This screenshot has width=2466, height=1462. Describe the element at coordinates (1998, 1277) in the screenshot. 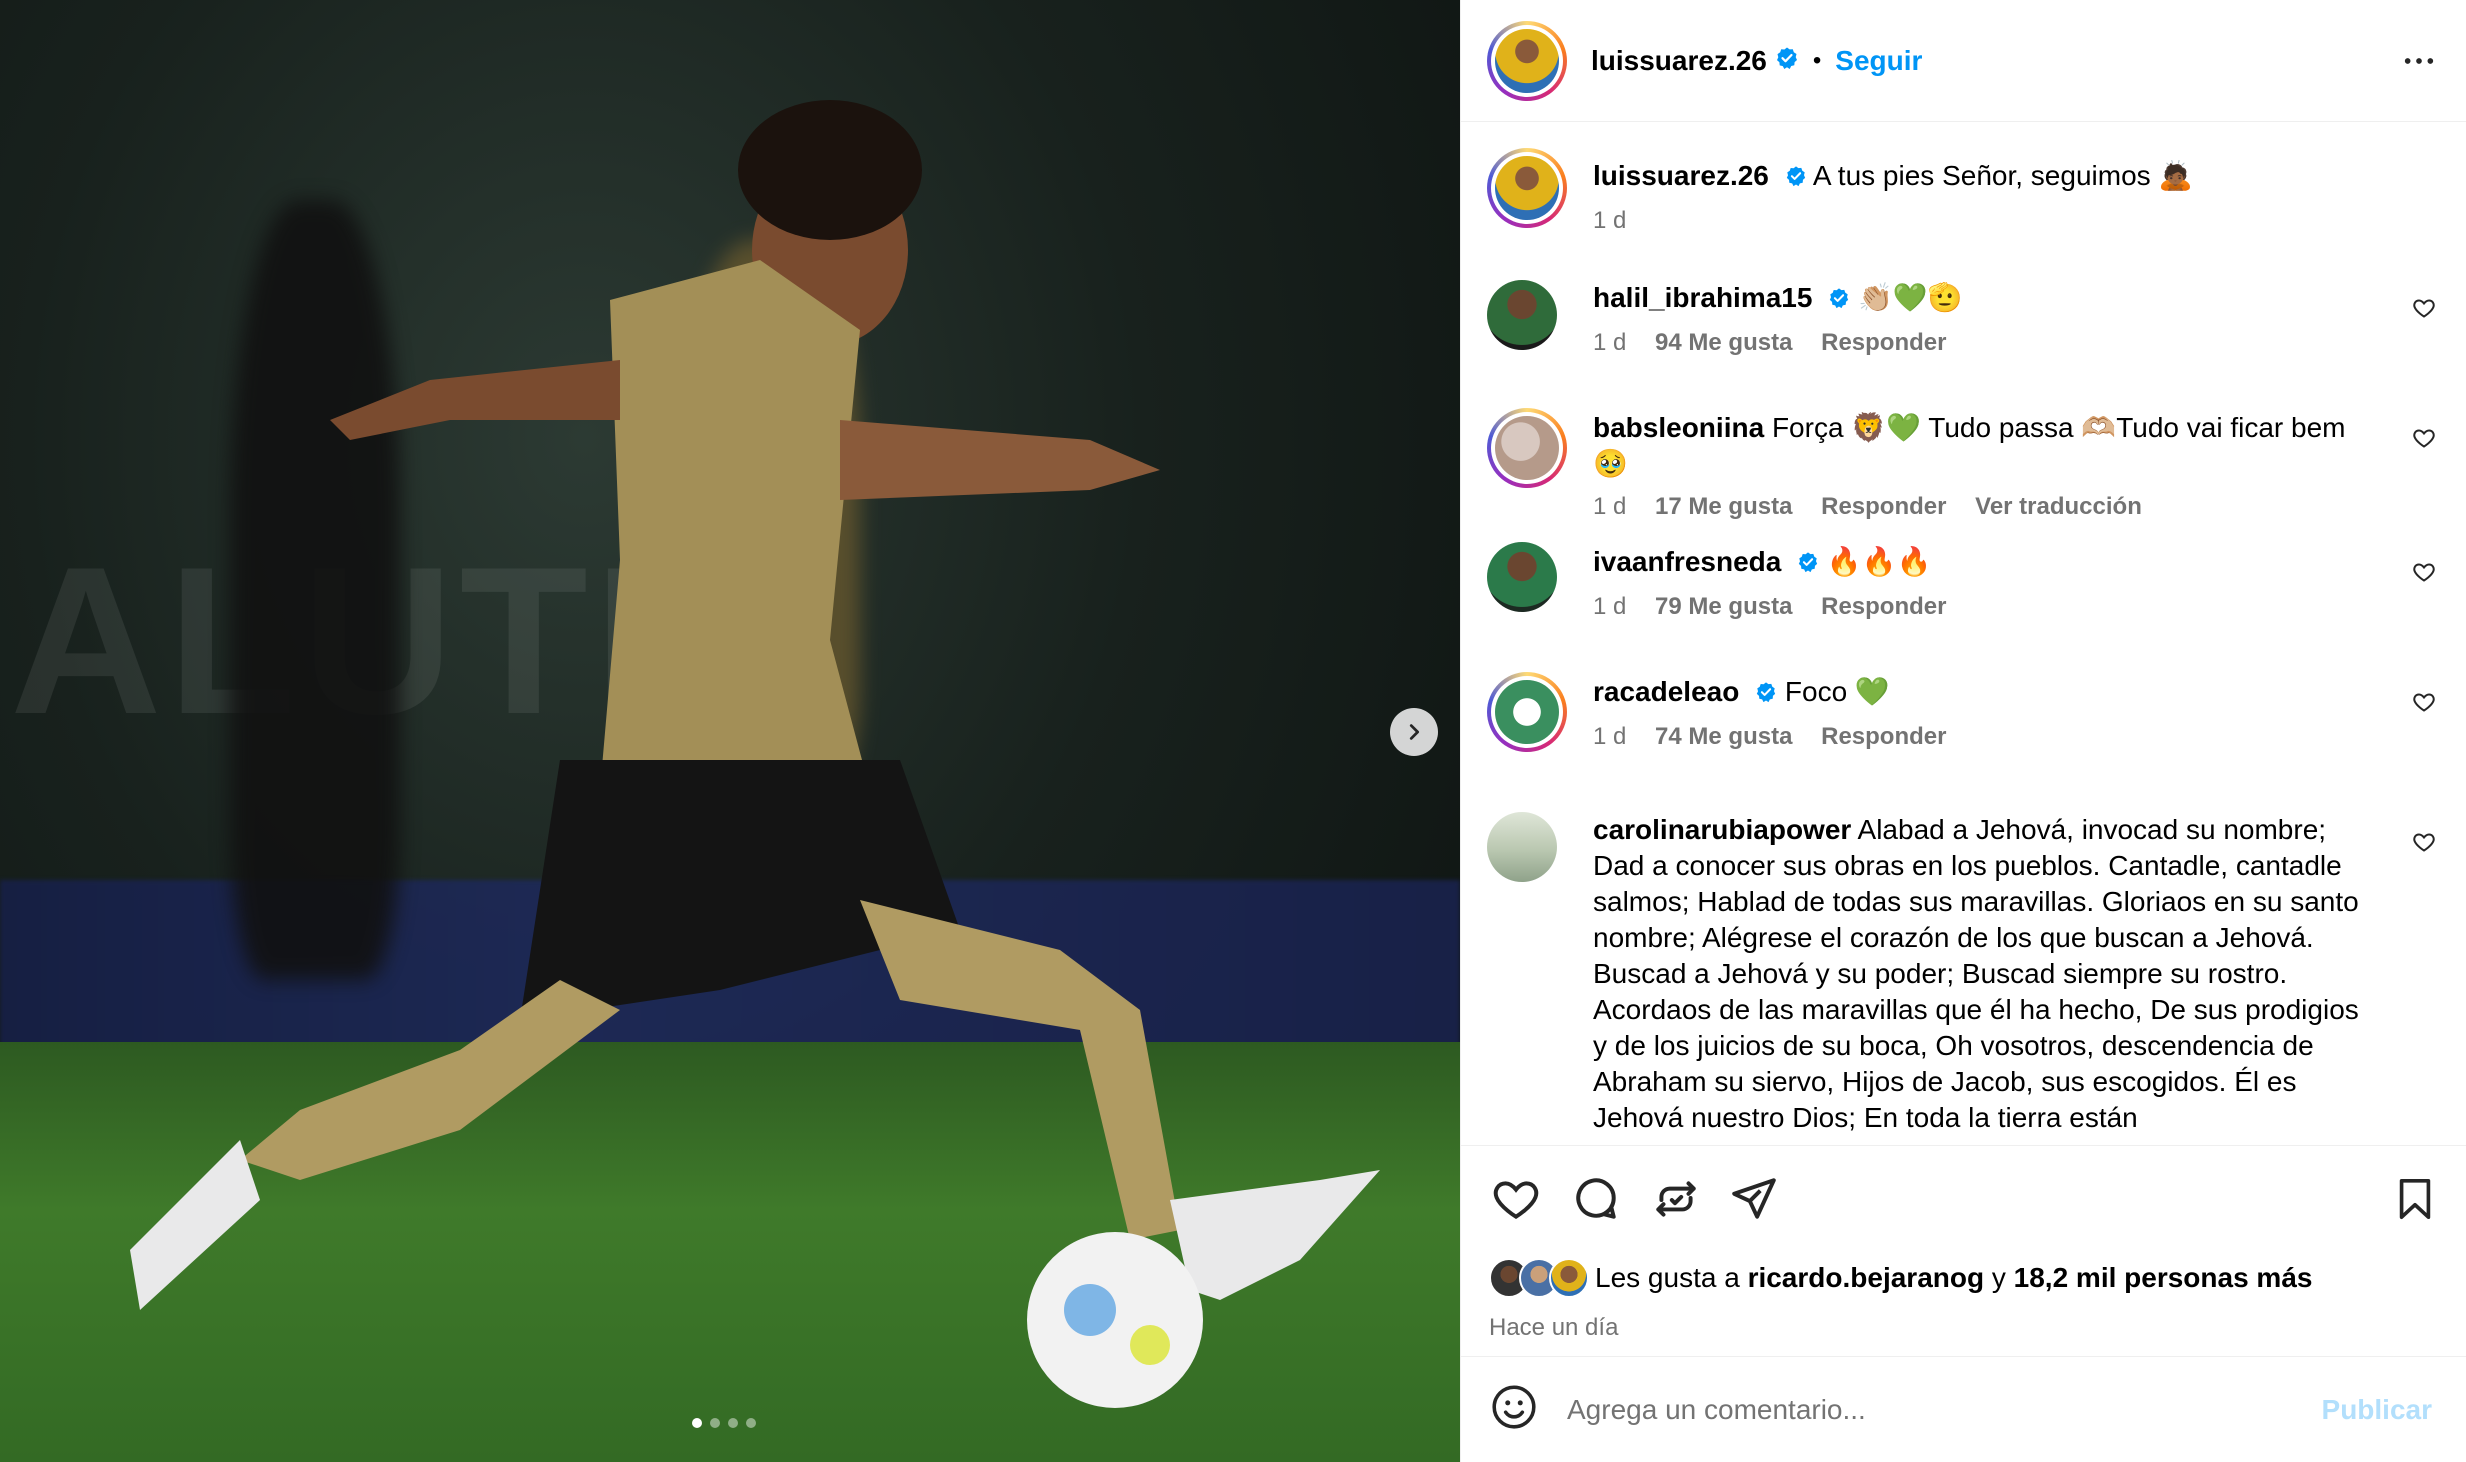

I see `likes-conj: y` at that location.